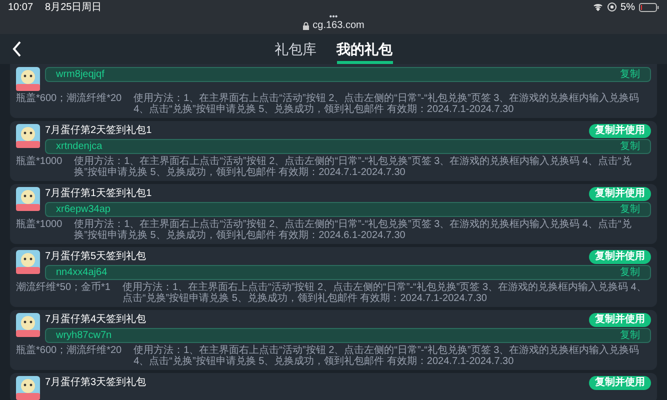 This screenshot has height=400, width=667. Describe the element at coordinates (63, 288) in the screenshot. I see `reward-text: 潮流纤维*50；金币*1` at that location.